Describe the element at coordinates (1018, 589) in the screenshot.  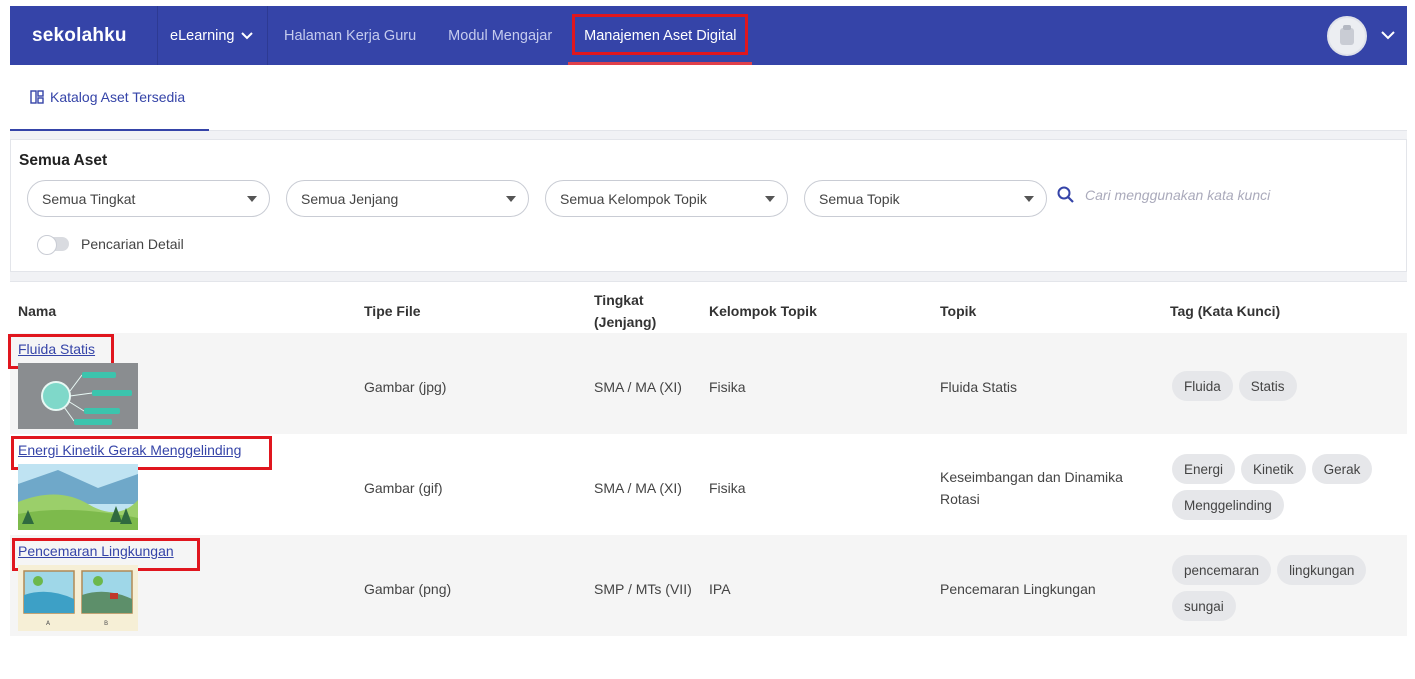
I see `cell-topik: Pencemaran Lingkungan` at that location.